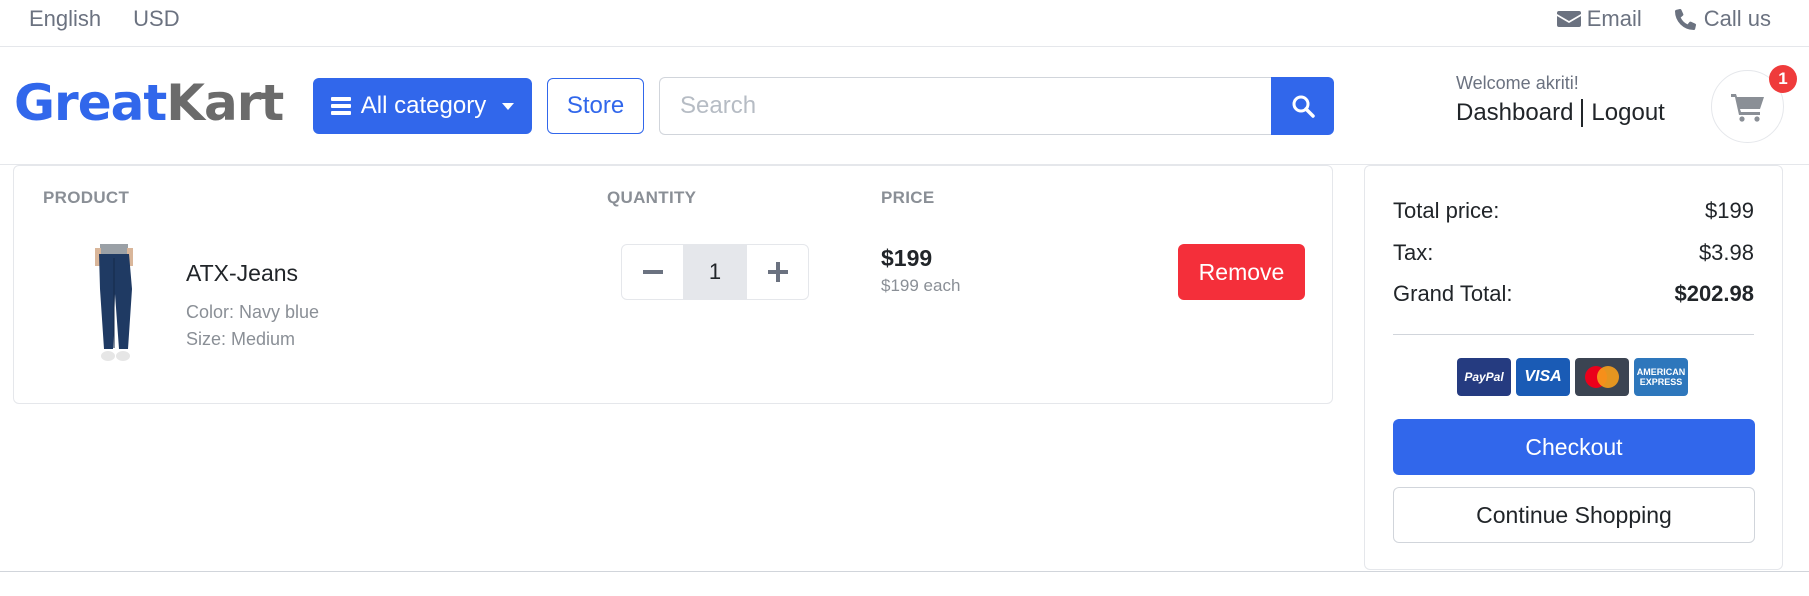  I want to click on top-utility-bar: English USD Email Call us, so click(904, 23).